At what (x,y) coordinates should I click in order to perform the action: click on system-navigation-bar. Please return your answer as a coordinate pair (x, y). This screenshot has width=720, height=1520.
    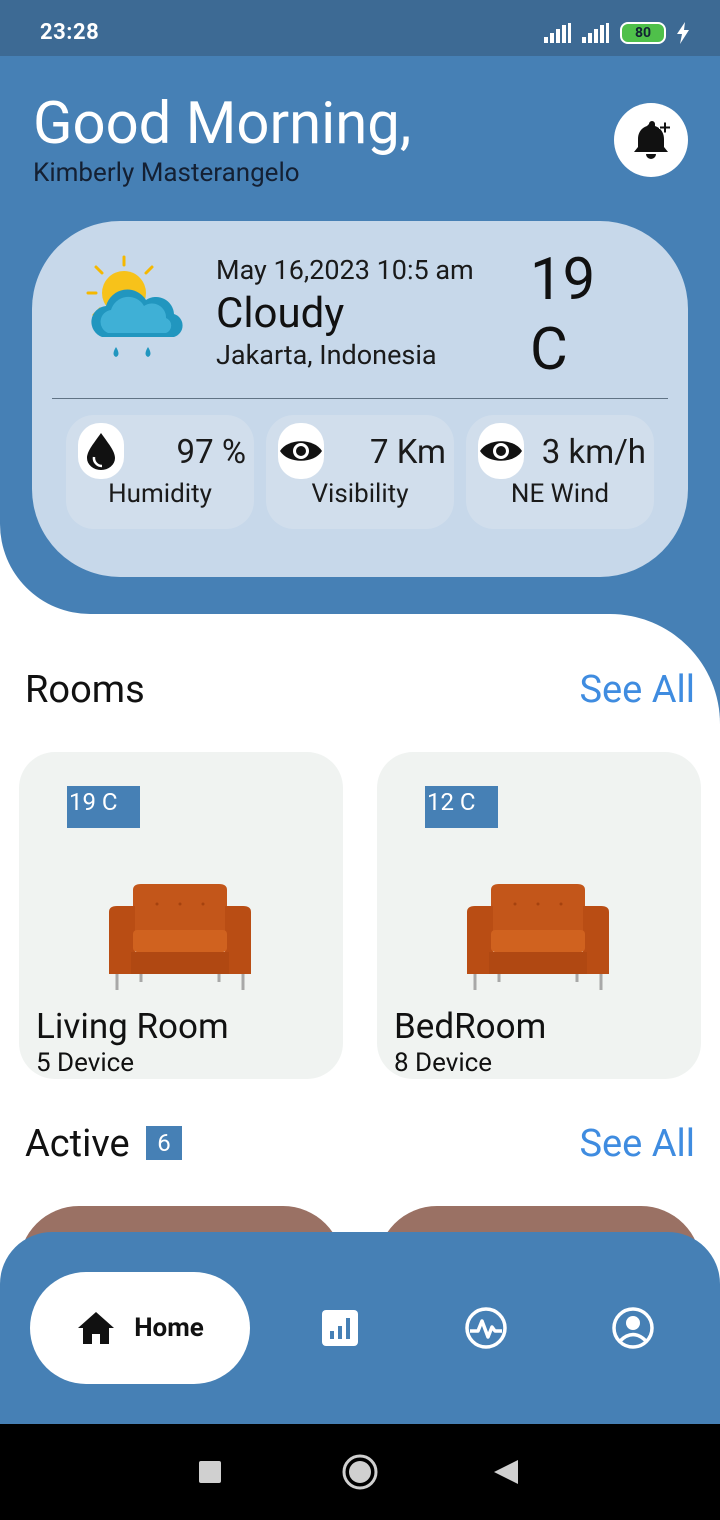
    Looking at the image, I should click on (360, 1472).